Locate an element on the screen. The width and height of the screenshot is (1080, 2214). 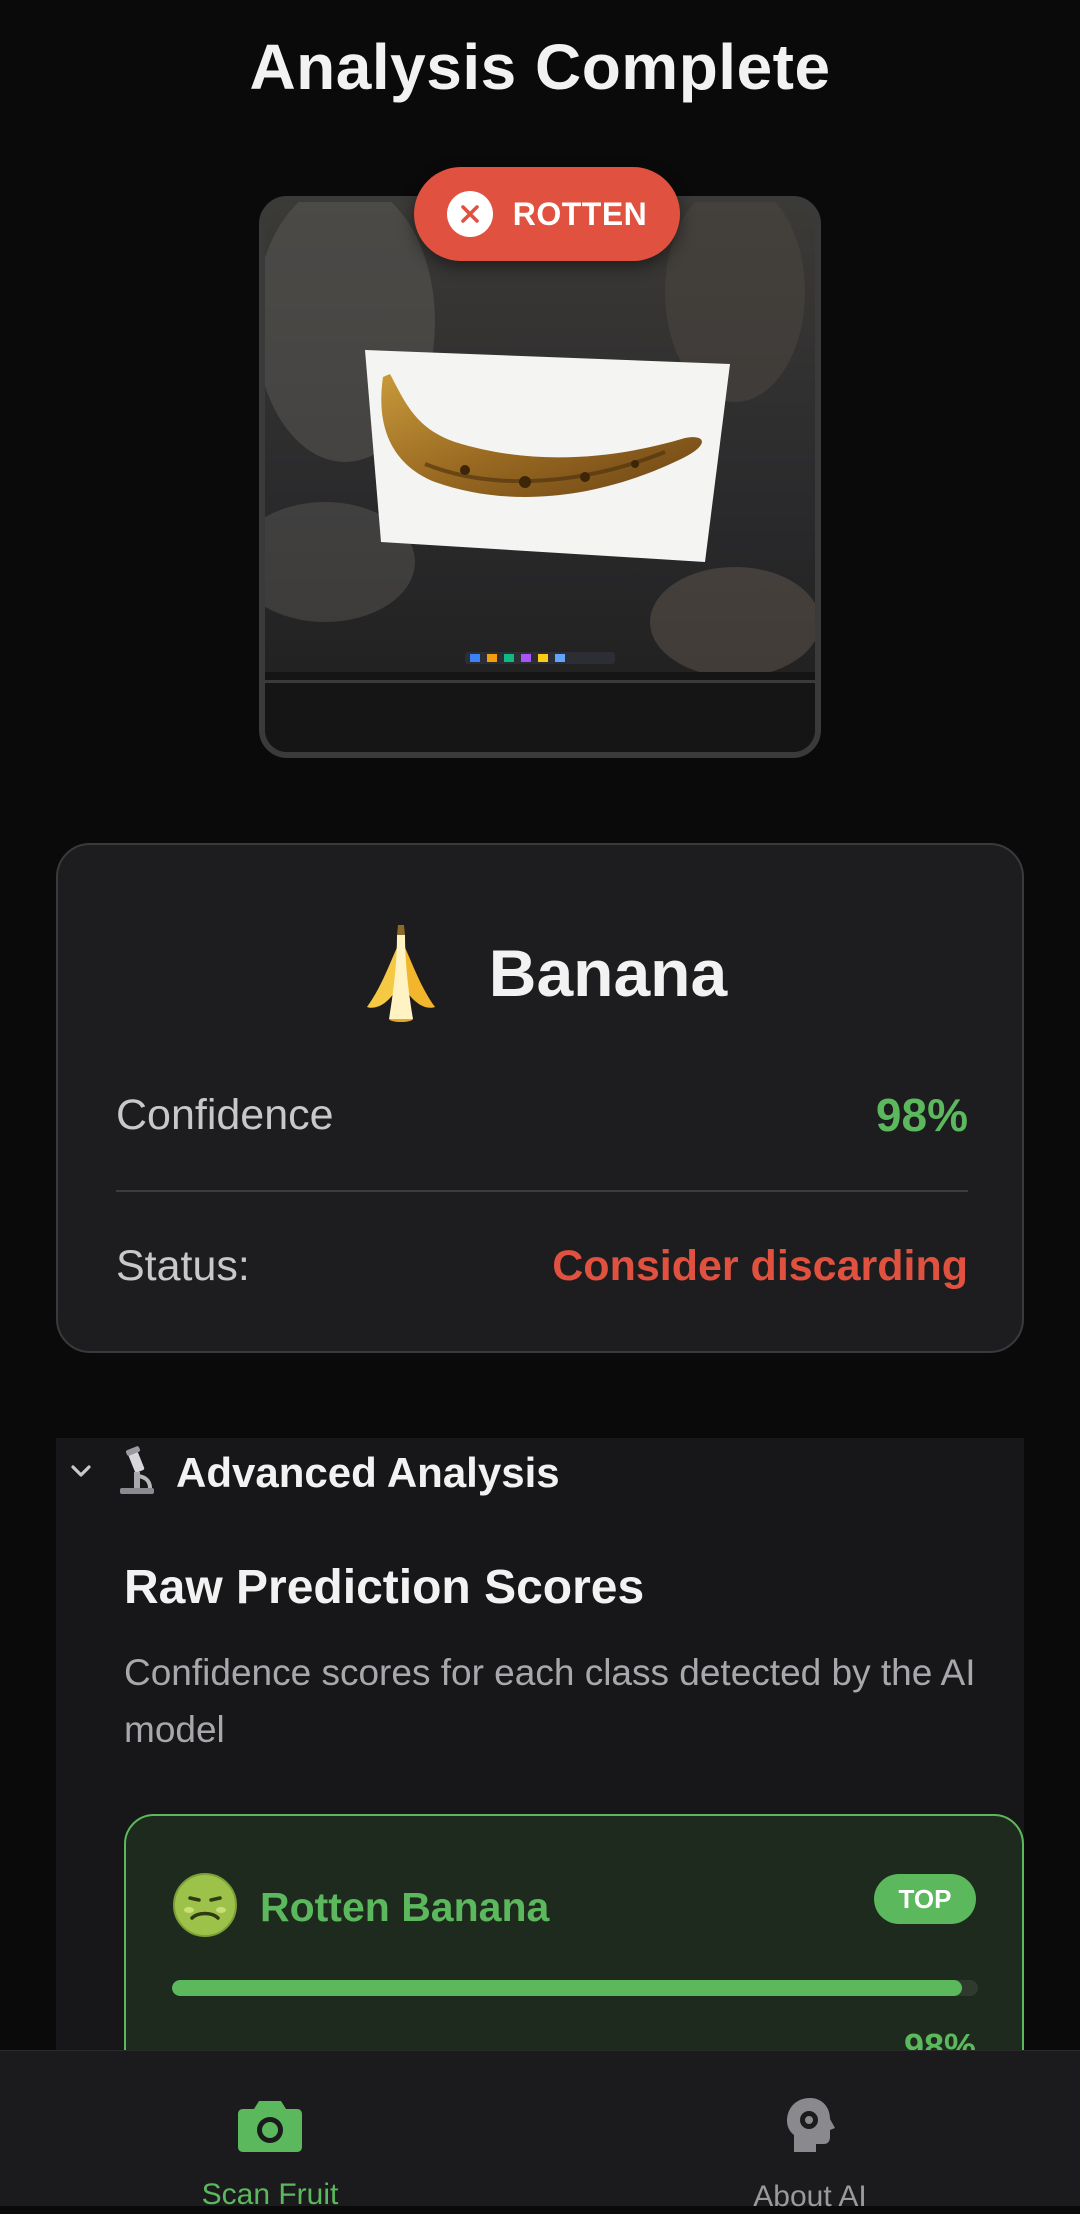
fruit-name: Banana is located at coordinates (608, 972).